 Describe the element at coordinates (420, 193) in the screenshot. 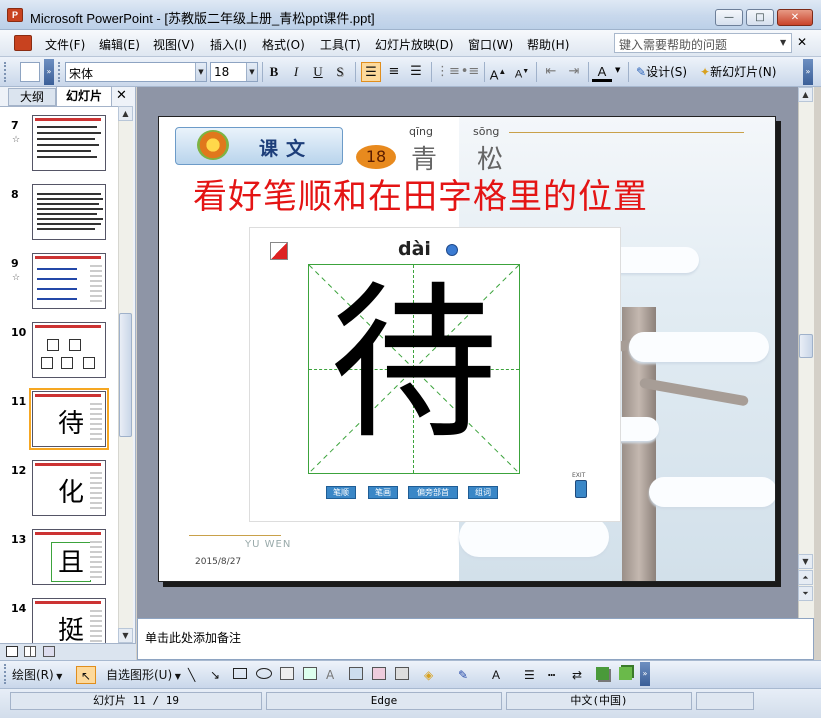

I see `slide-title: 看好笔顺和在田字格里的位置` at that location.